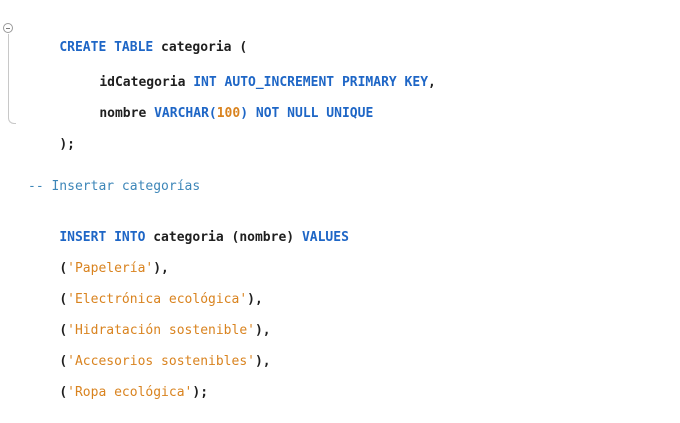  What do you see at coordinates (98, 257) in the screenshot?
I see `code-line-value-row: ('Papelería'),` at bounding box center [98, 257].